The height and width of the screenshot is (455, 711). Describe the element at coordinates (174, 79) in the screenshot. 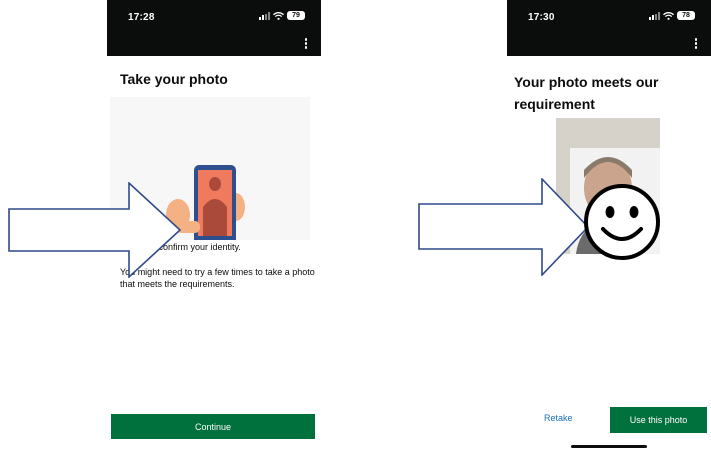

I see `page-title: Take your photo` at that location.